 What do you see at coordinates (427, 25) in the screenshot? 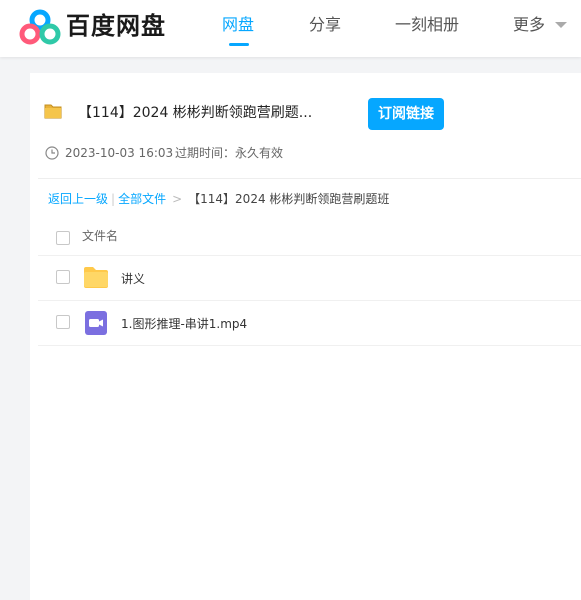
I see `nav-album: 一刻相册` at bounding box center [427, 25].